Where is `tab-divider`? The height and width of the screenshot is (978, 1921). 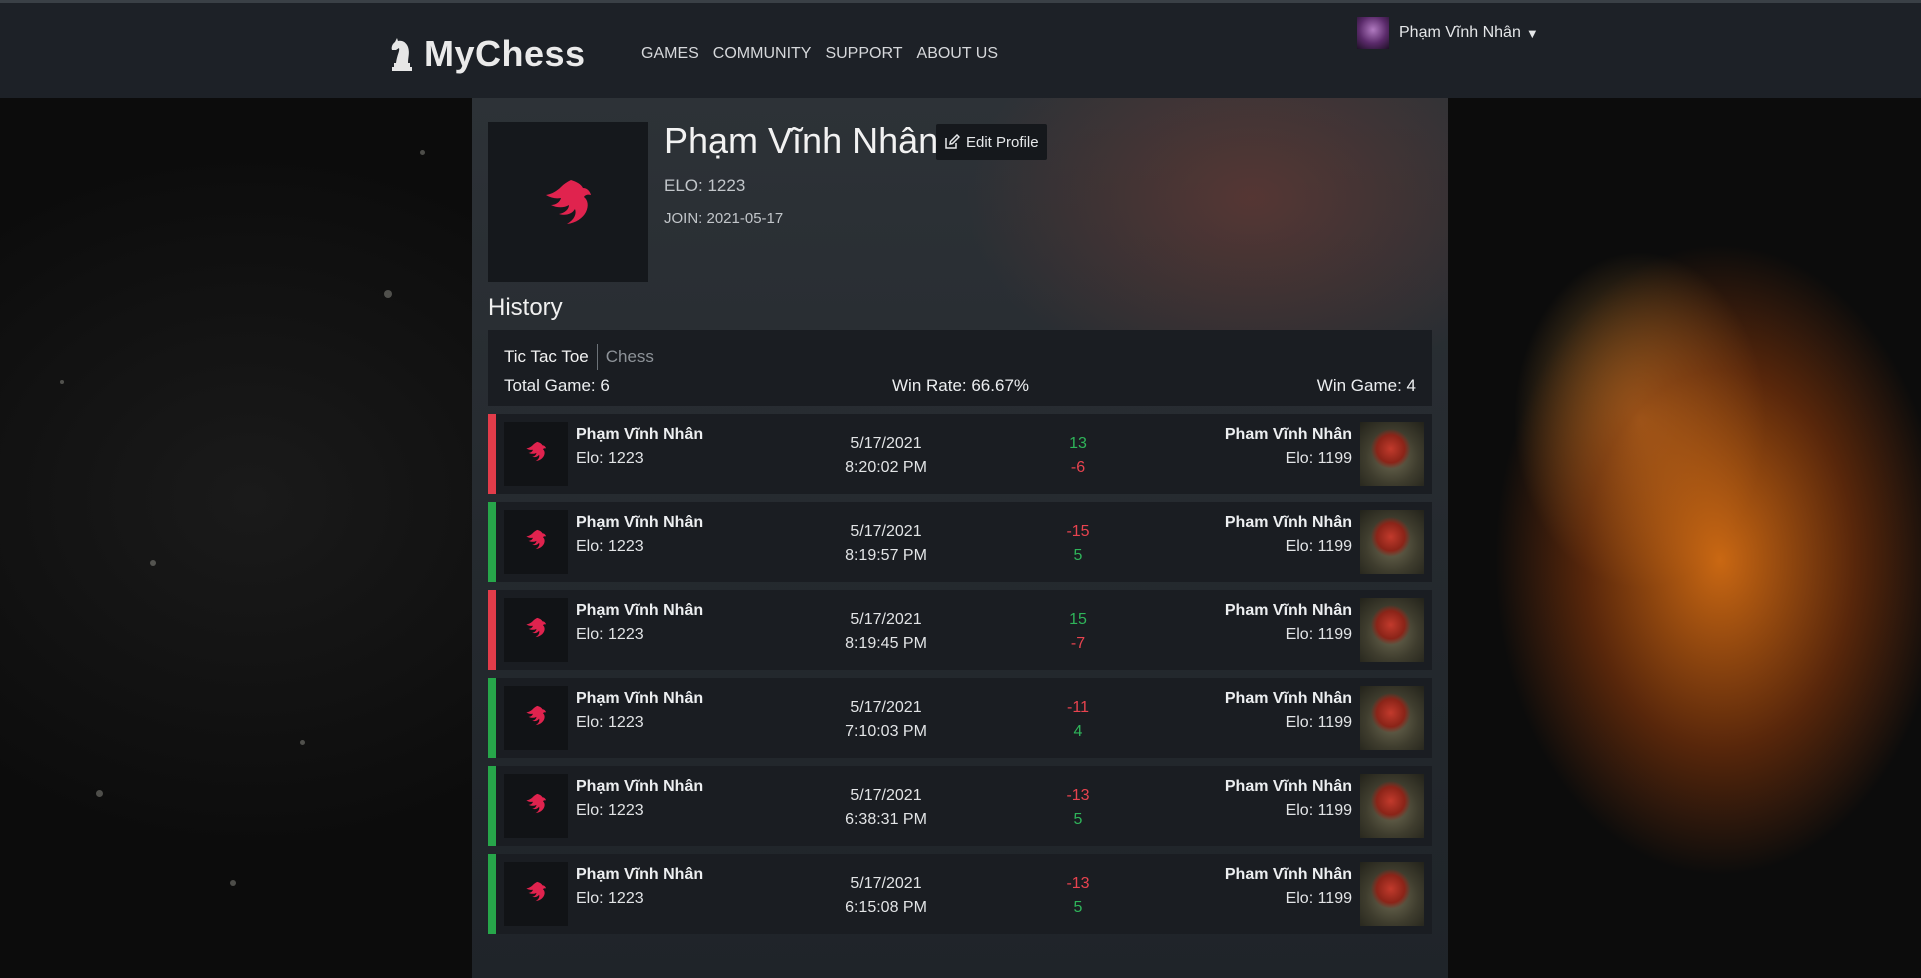
tab-divider is located at coordinates (597, 357).